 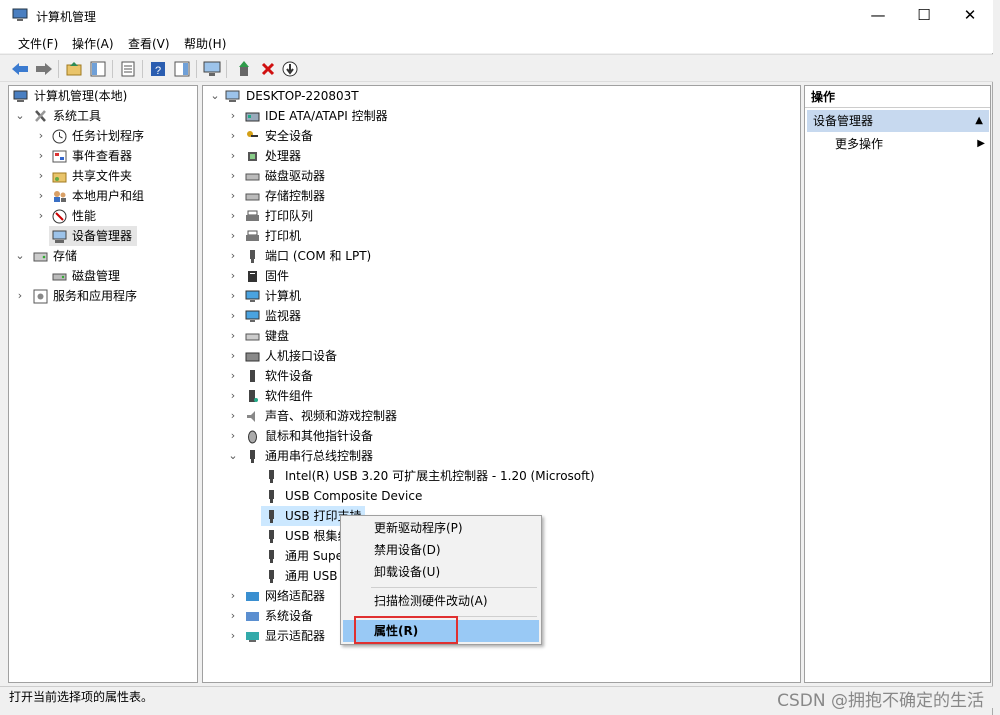 I want to click on menu-action: 操作(A), so click(x=93, y=43).